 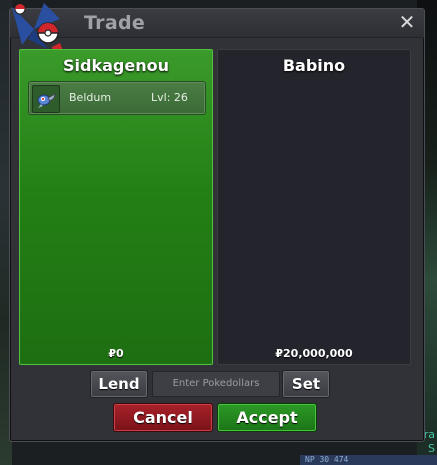 I want to click on close-button: ✕, so click(x=407, y=22).